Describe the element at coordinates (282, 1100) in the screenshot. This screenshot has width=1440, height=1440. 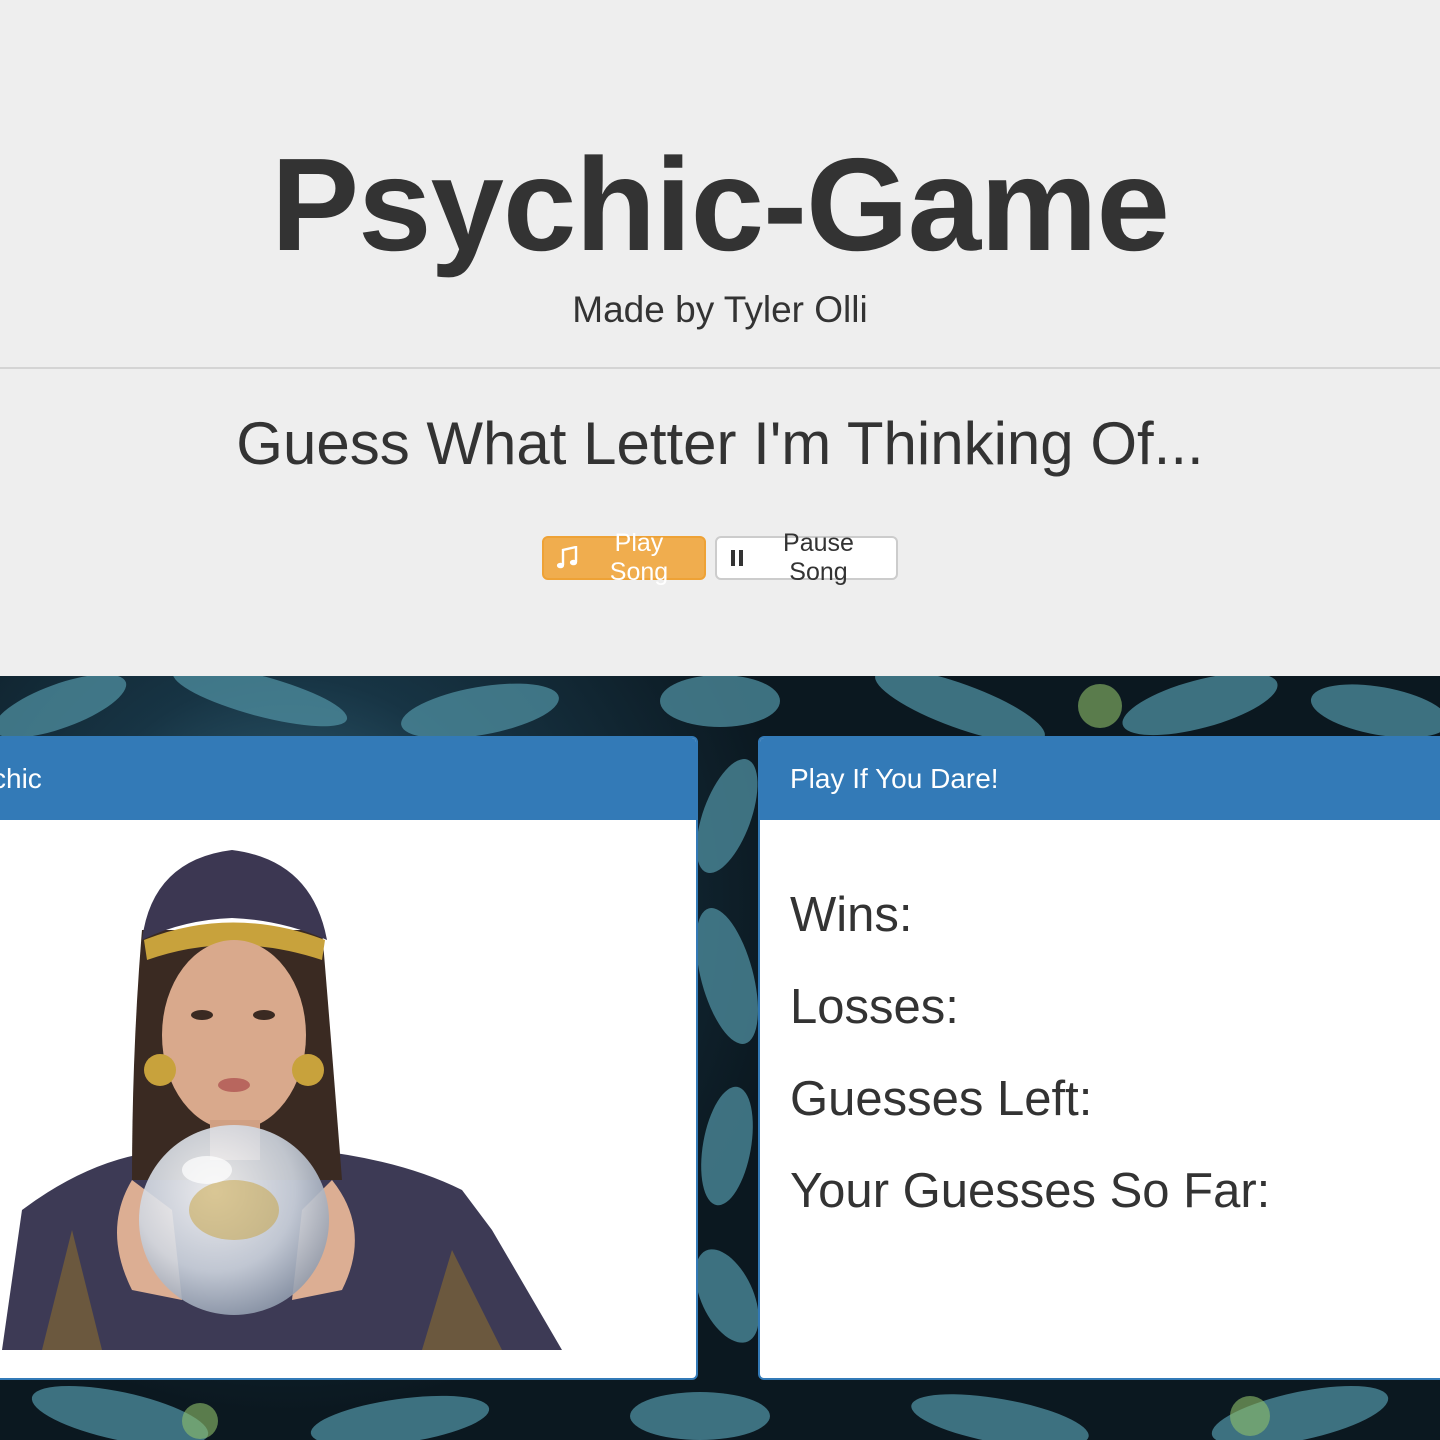
I see `psychic-image` at that location.